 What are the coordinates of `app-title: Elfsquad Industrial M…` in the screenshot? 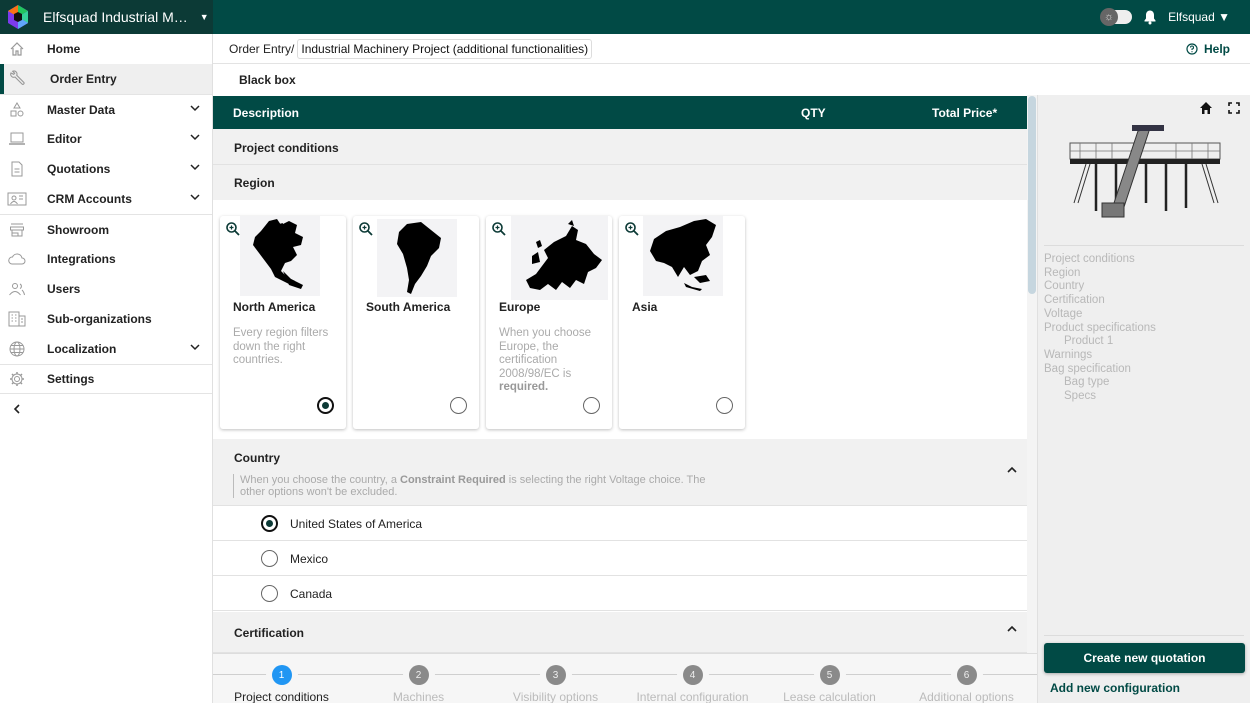 It's located at (115, 17).